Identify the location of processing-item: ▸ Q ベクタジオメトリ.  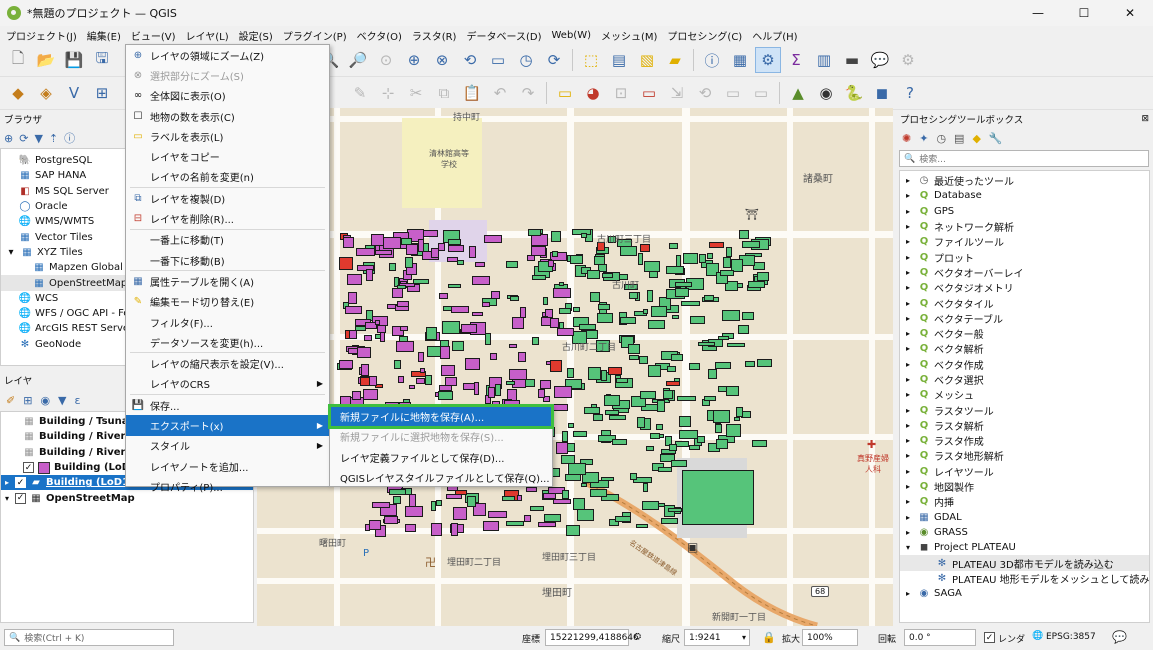
(1024, 287).